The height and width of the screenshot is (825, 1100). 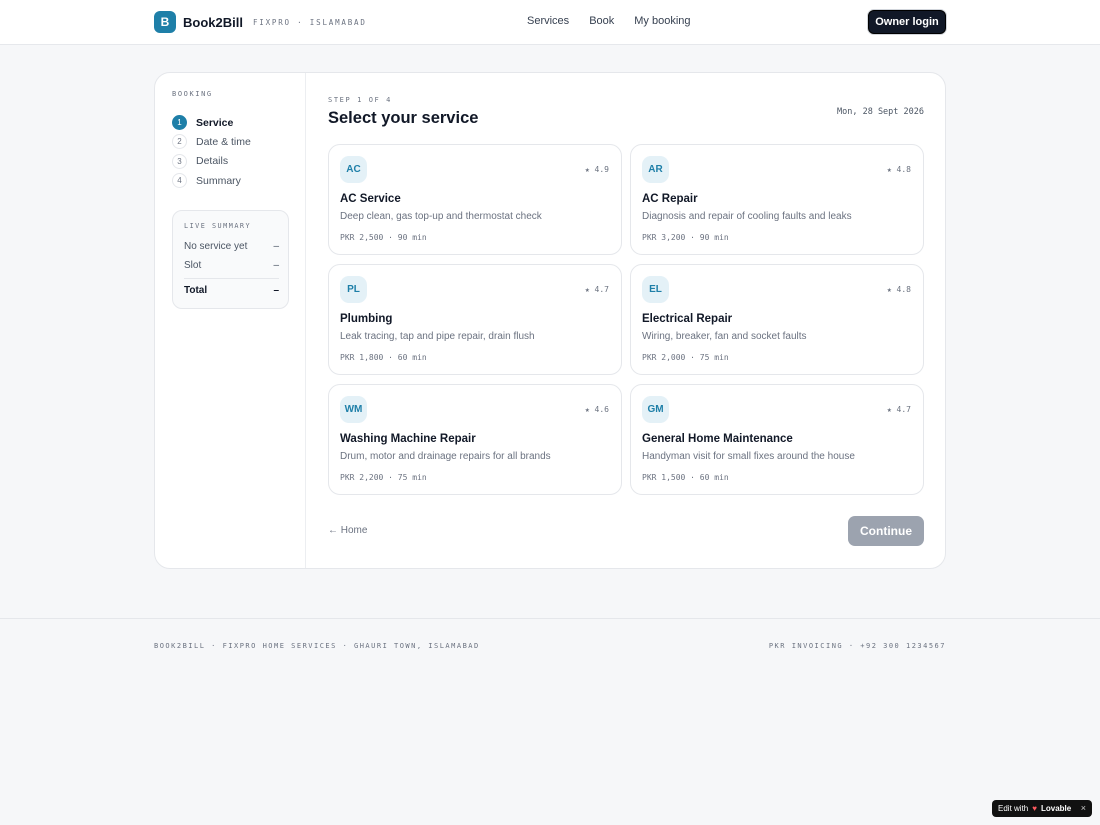 I want to click on step-number: 4, so click(x=179, y=181).